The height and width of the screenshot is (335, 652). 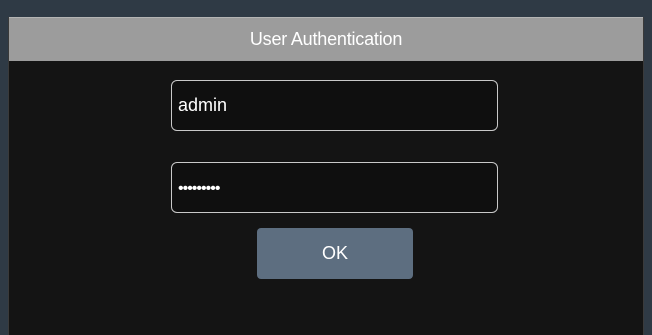 I want to click on dialog-title: User Authentication, so click(x=326, y=39).